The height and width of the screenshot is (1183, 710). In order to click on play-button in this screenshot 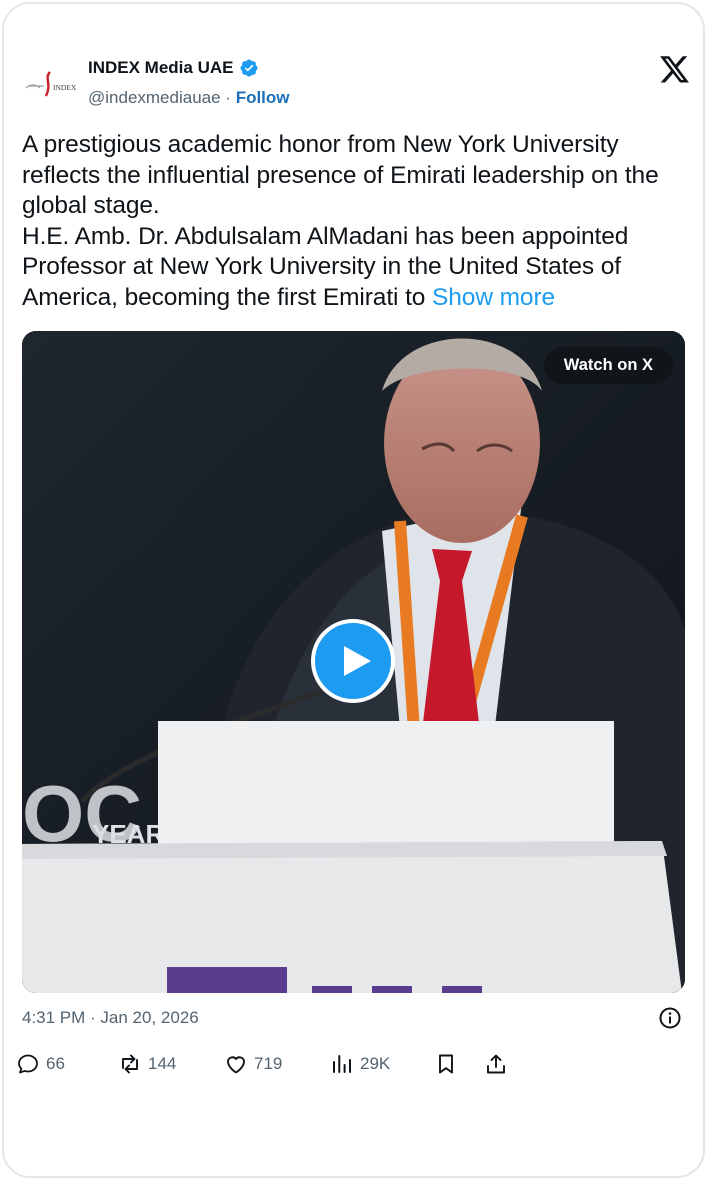, I will do `click(353, 661)`.